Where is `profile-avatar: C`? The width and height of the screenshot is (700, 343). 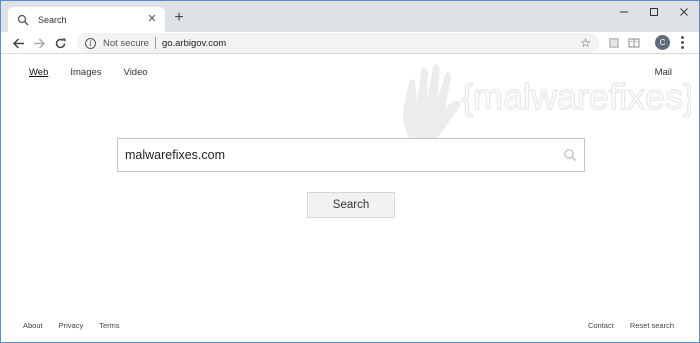 profile-avatar: C is located at coordinates (662, 42).